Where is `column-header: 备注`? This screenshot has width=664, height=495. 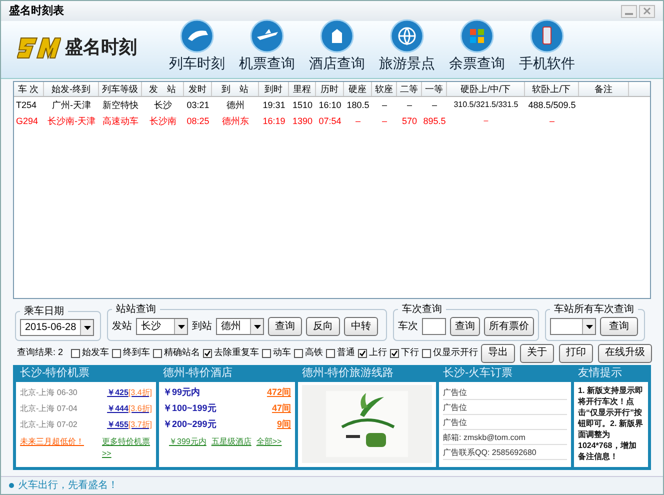
column-header: 备注 is located at coordinates (604, 89).